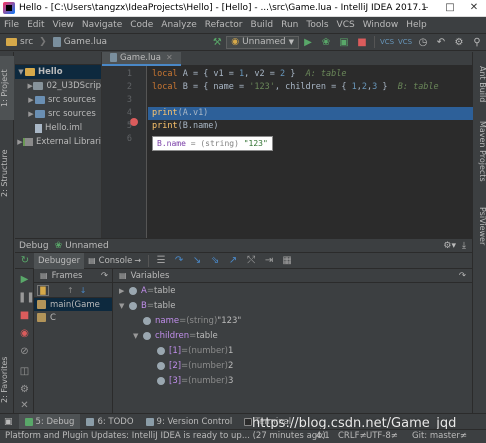 The width and height of the screenshot is (486, 443). I want to click on code-line-5: print(B.name), so click(310, 126).